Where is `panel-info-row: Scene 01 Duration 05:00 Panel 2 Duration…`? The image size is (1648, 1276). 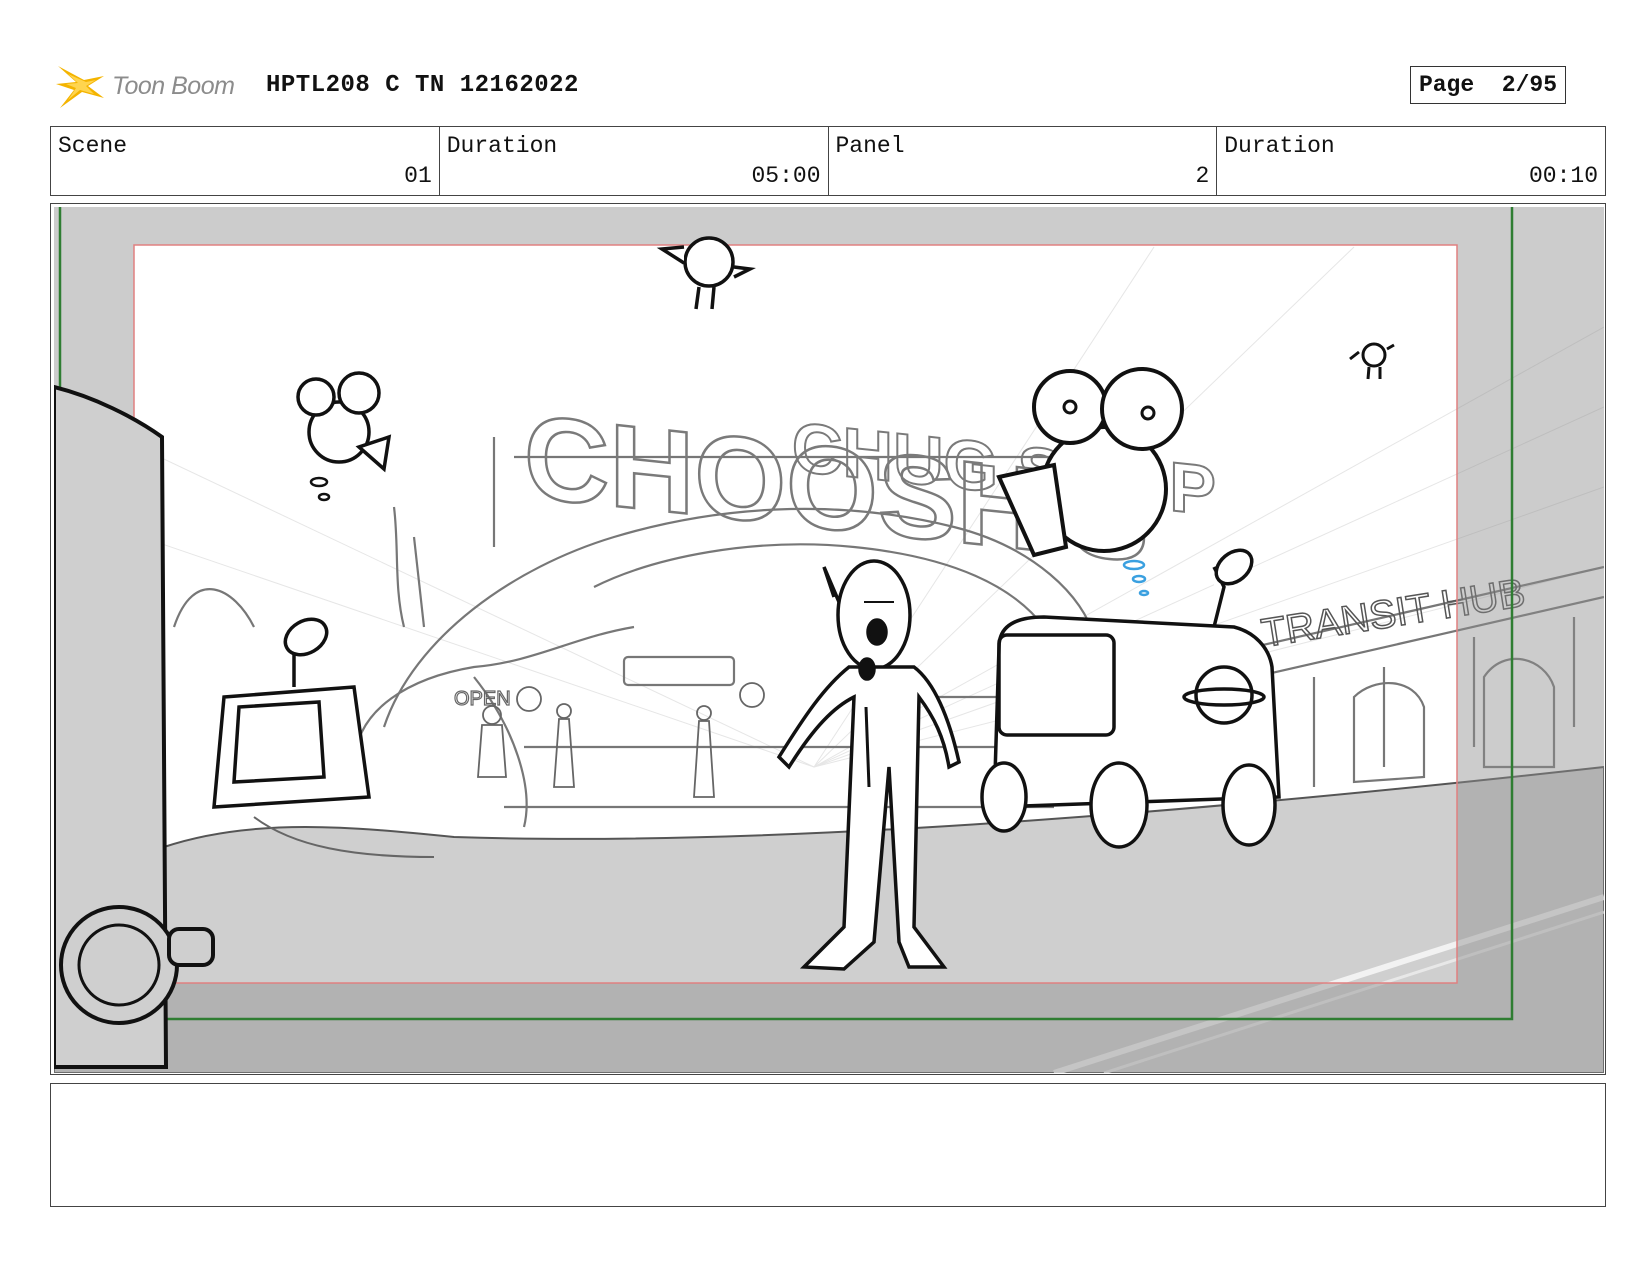 panel-info-row: Scene 01 Duration 05:00 Panel 2 Duration… is located at coordinates (828, 161).